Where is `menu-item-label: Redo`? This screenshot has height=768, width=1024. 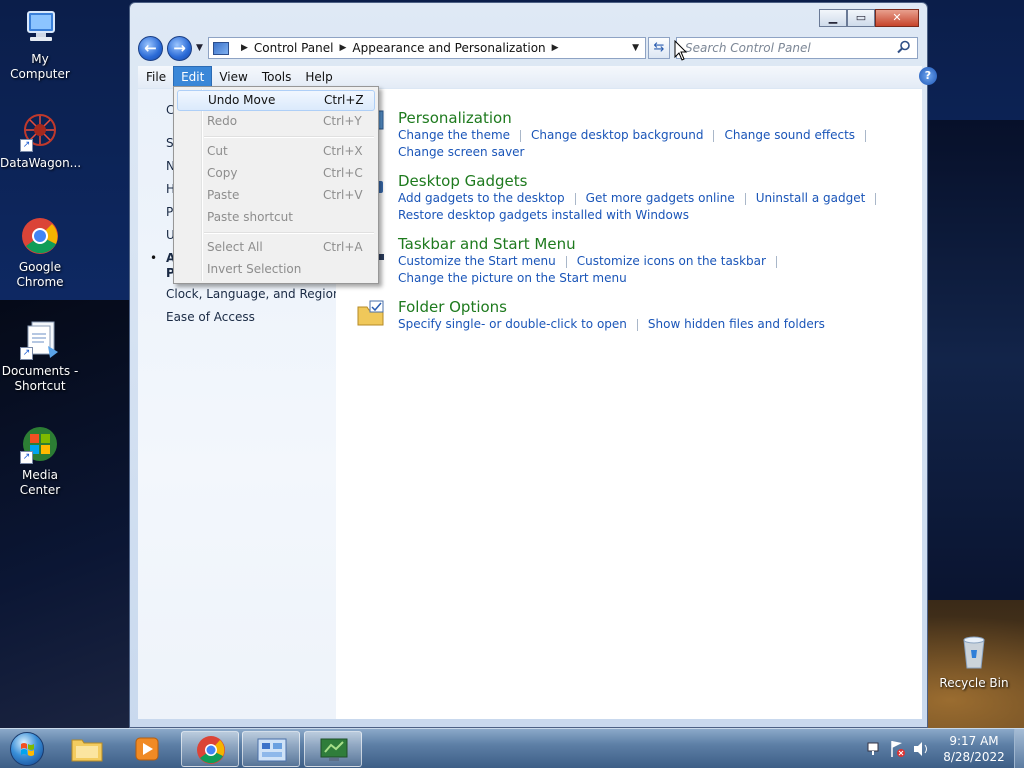 menu-item-label: Redo is located at coordinates (222, 121).